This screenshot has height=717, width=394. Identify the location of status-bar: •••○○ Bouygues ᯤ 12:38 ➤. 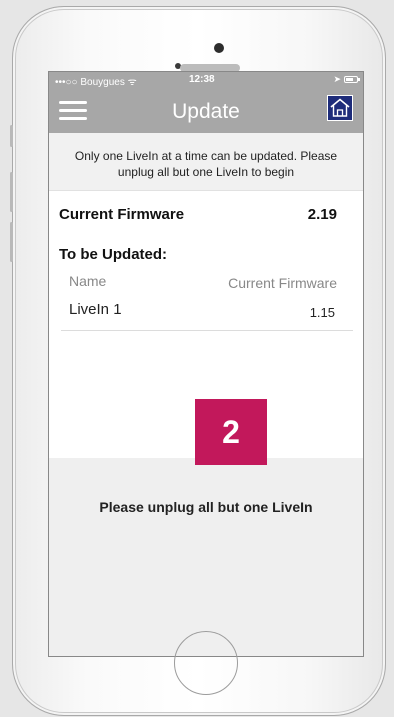
(206, 80).